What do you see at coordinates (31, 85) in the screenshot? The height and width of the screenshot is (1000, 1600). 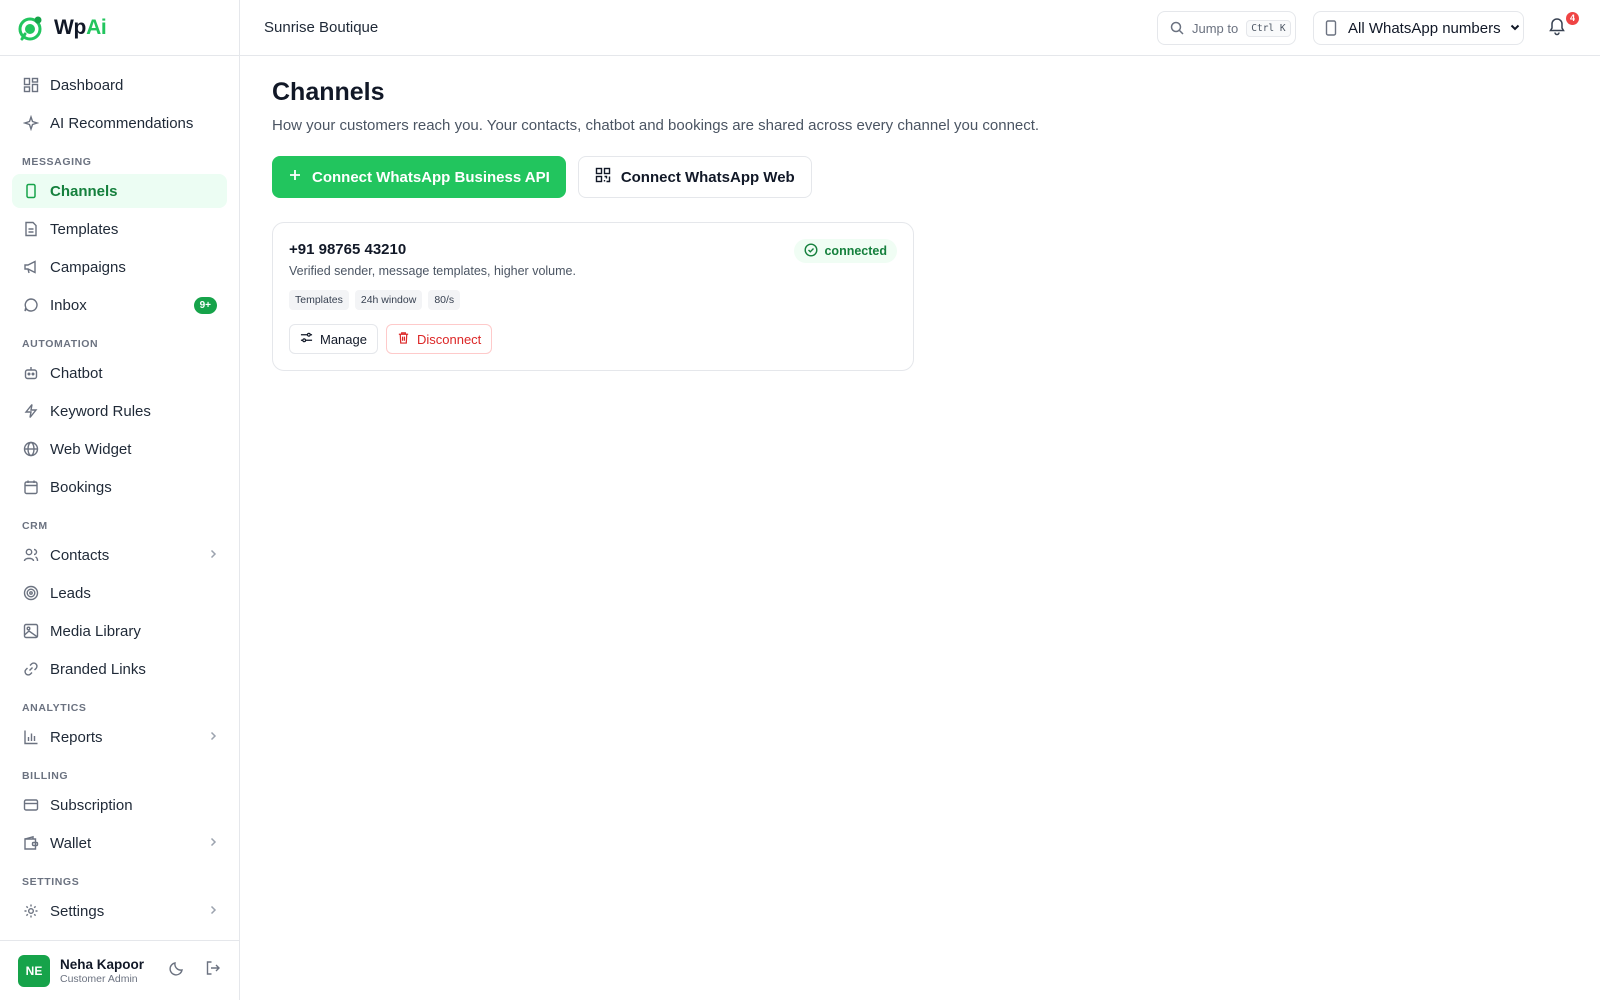 I see `dashboard-icon` at bounding box center [31, 85].